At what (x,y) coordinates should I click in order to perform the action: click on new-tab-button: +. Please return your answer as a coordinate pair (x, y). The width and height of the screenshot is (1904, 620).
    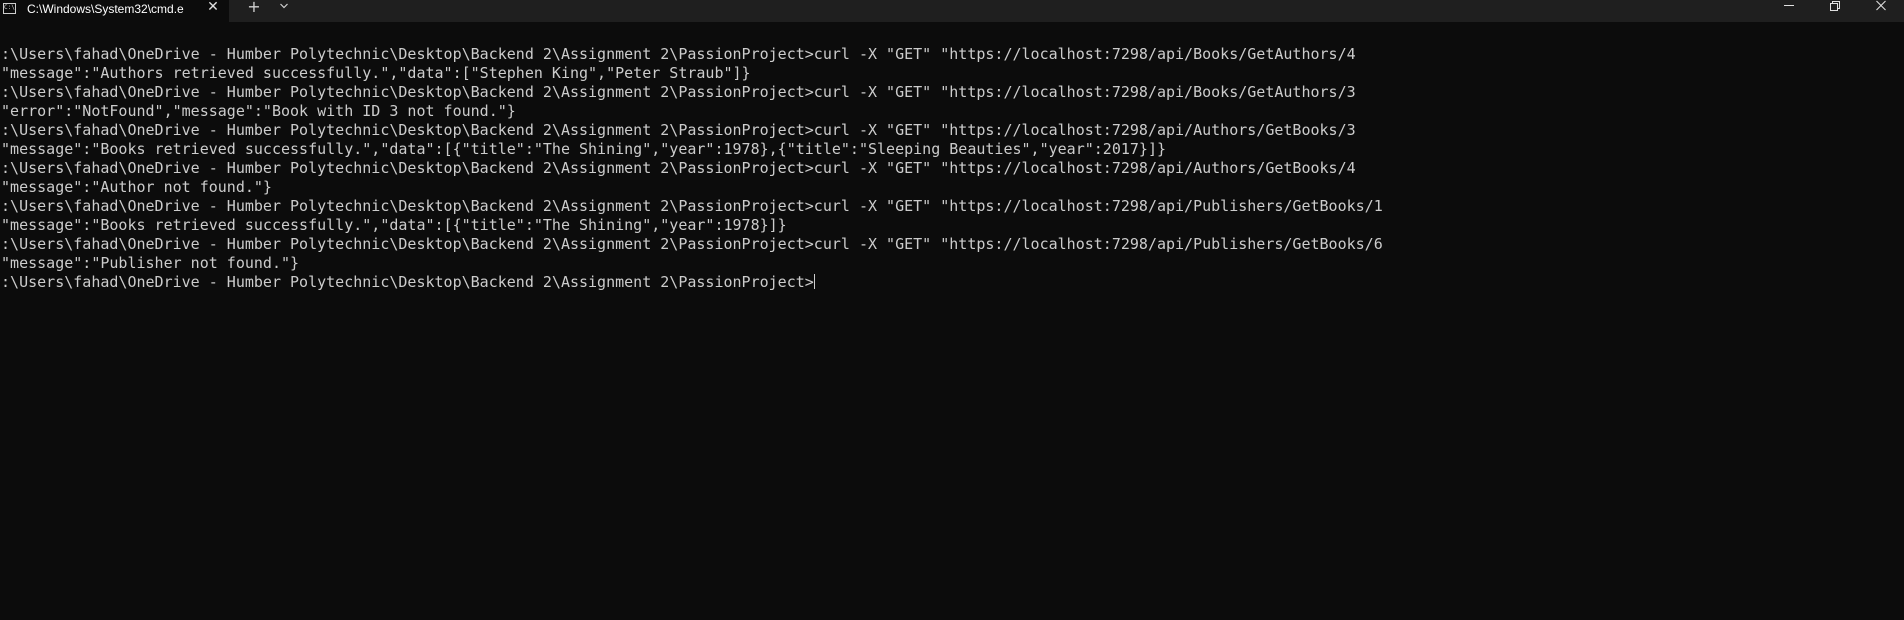
    Looking at the image, I should click on (254, 7).